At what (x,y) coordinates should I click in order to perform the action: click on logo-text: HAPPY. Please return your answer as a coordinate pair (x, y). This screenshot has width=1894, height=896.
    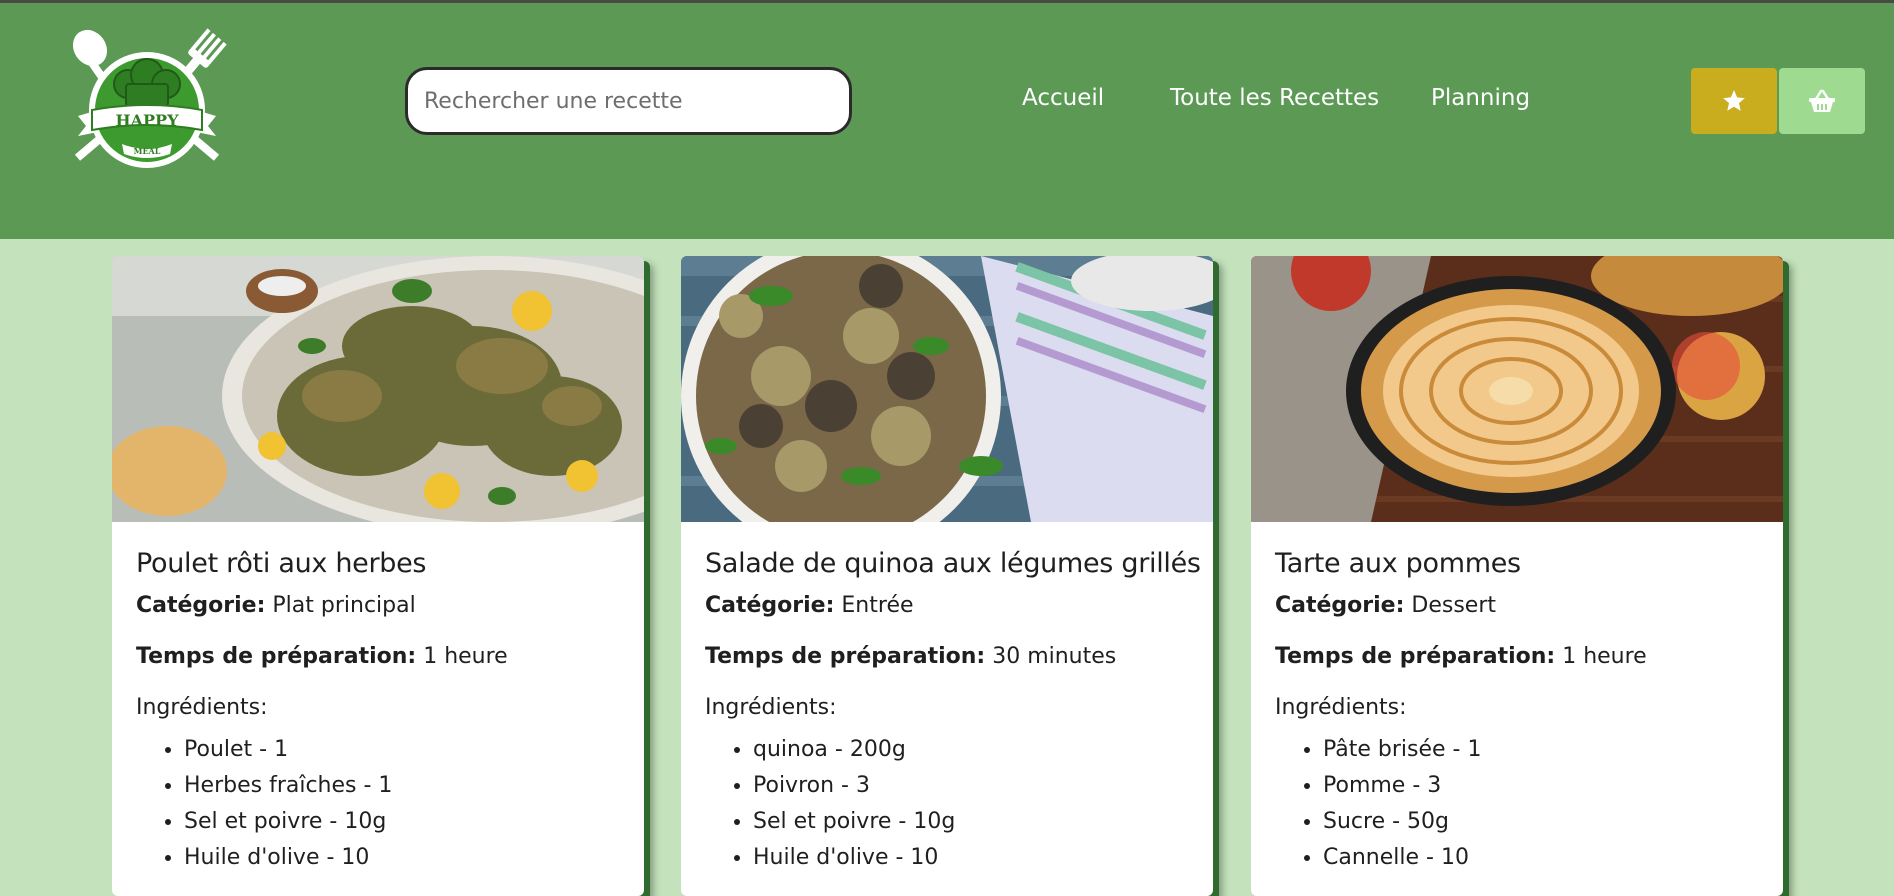
    Looking at the image, I should click on (147, 120).